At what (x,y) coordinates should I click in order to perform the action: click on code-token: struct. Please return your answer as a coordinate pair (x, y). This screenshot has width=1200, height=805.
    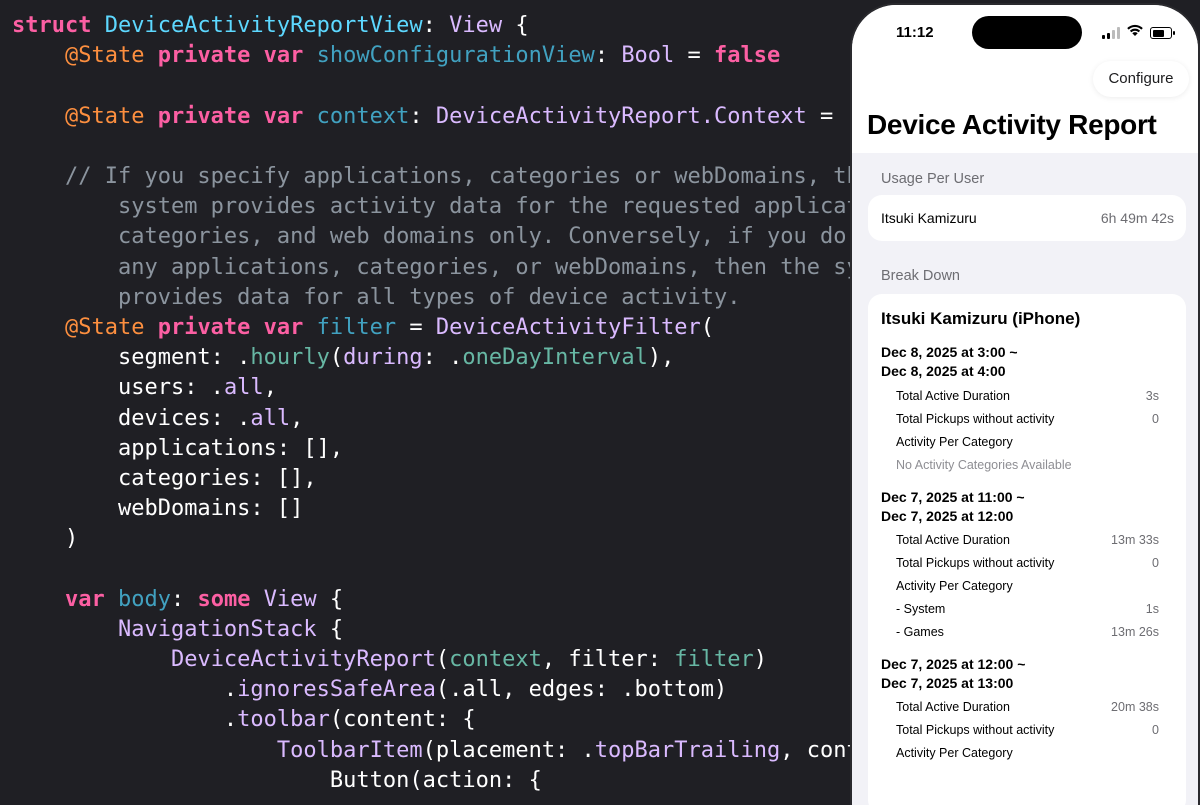
    Looking at the image, I should click on (58, 25).